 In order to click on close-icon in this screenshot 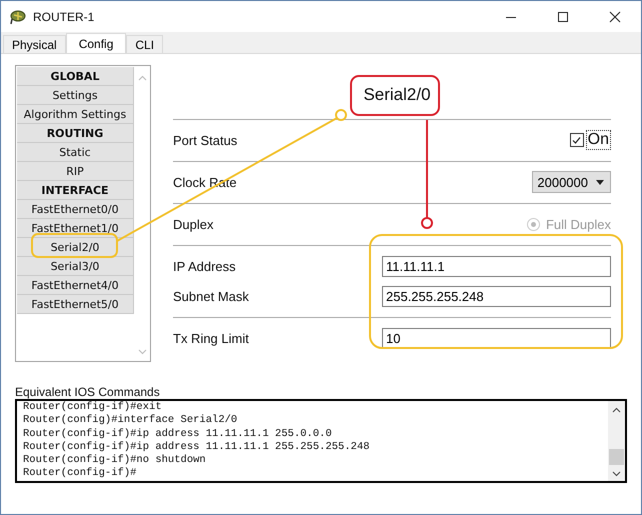, I will do `click(615, 16)`.